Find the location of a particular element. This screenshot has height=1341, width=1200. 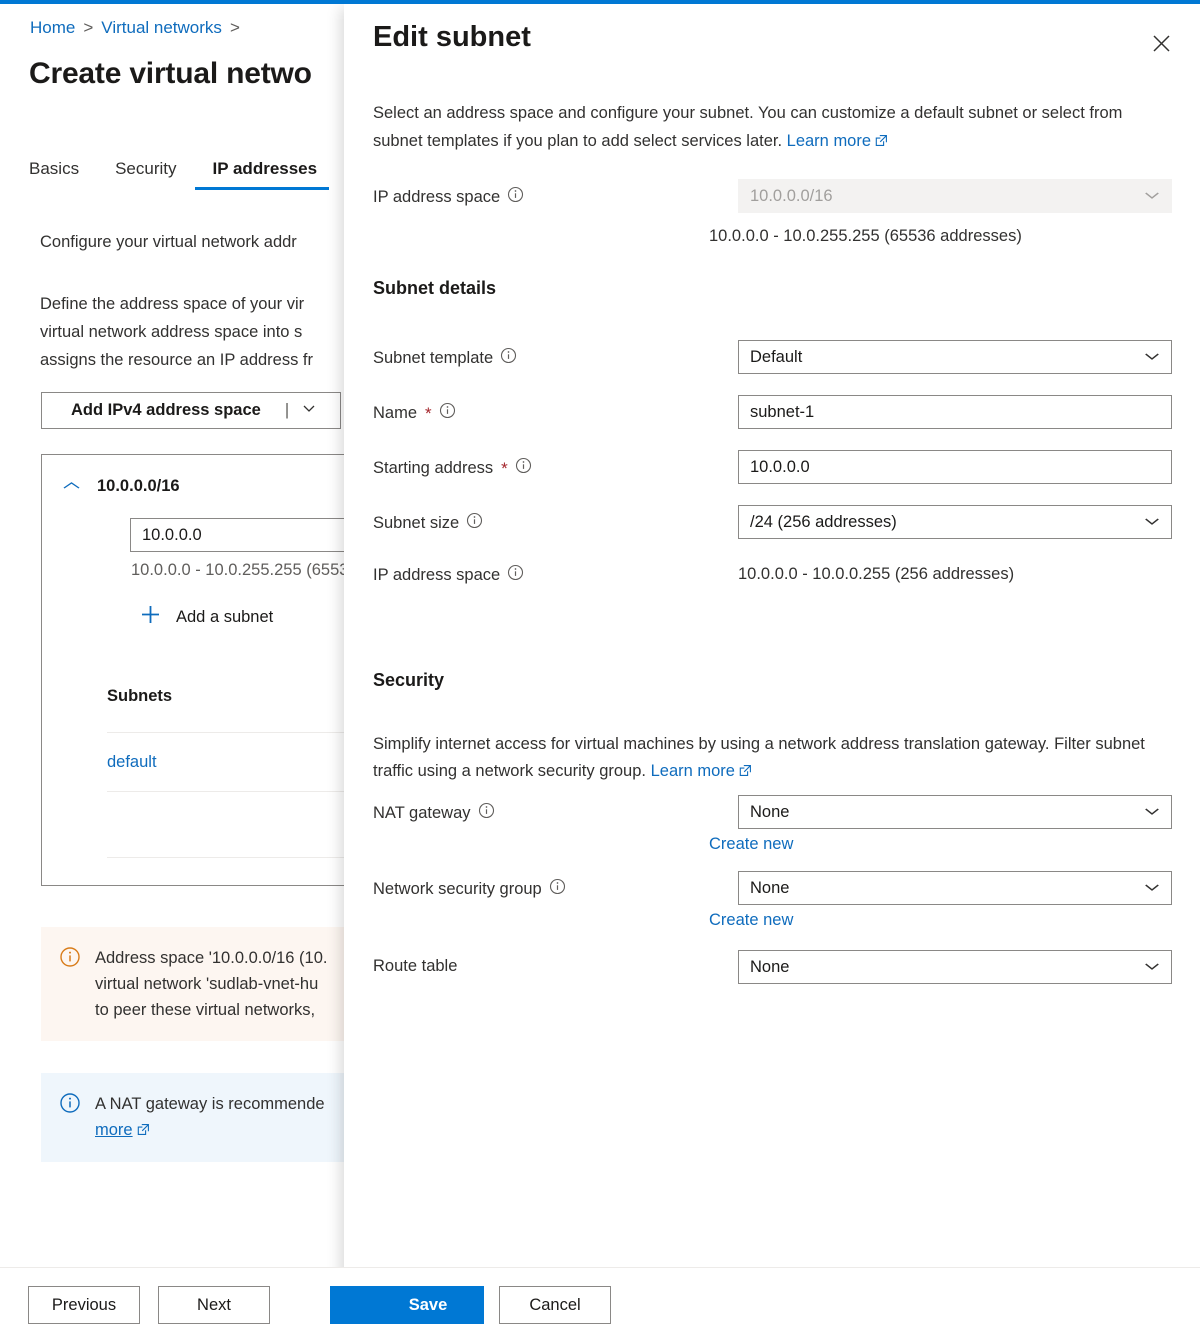

subnet-name-label: Name * is located at coordinates (414, 413).